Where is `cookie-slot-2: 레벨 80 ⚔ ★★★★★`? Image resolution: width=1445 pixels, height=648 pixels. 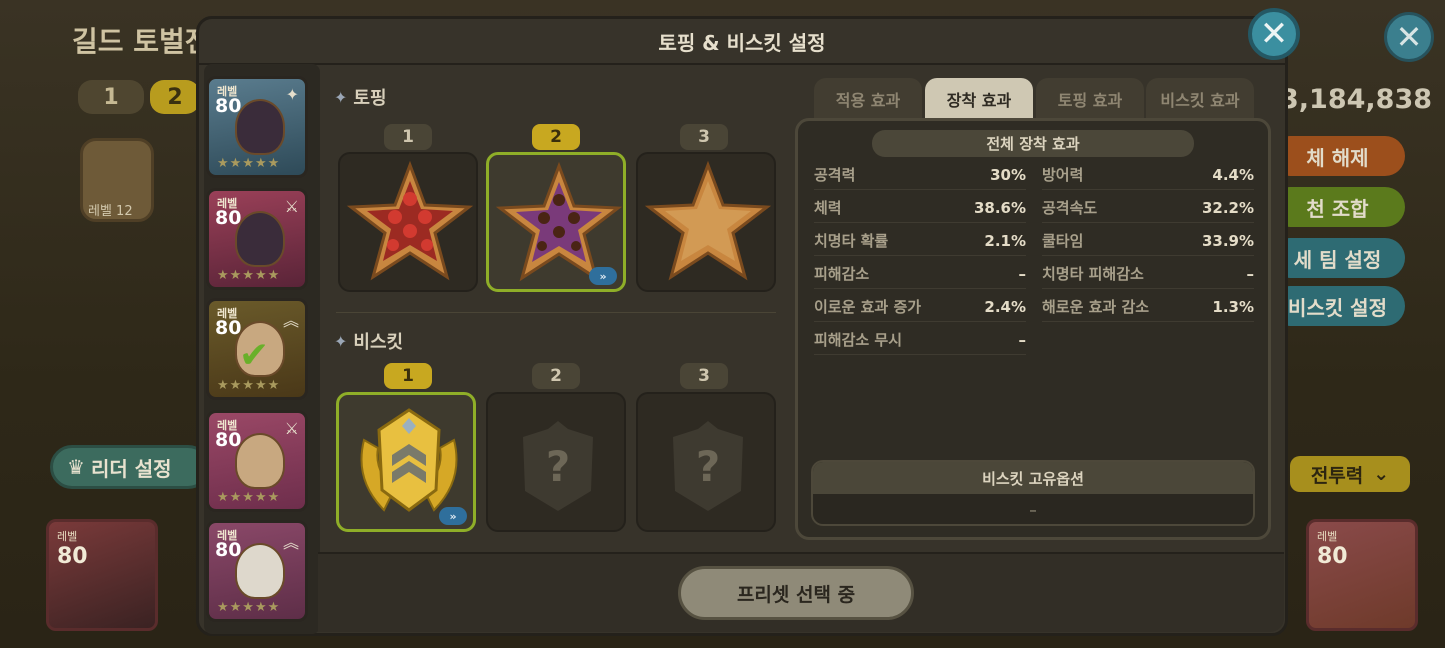 cookie-slot-2: 레벨 80 ⚔ ★★★★★ is located at coordinates (257, 239).